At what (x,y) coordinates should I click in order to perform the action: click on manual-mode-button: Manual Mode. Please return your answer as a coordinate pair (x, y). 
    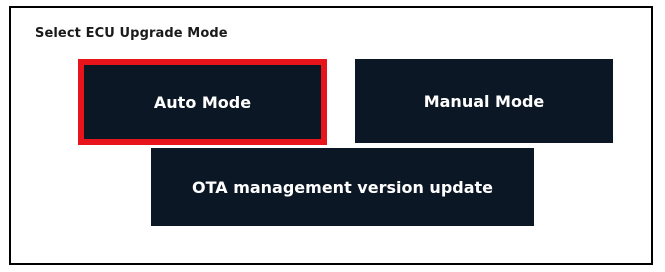
    Looking at the image, I should click on (484, 101).